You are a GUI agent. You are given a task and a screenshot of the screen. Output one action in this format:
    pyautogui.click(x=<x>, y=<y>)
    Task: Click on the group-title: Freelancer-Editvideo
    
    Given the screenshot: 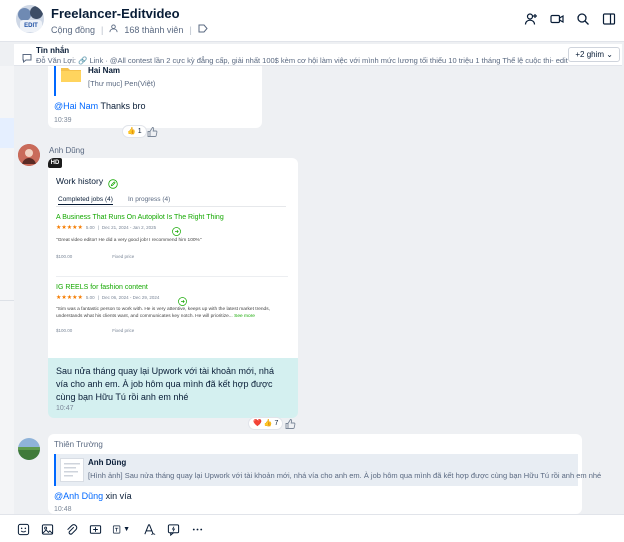 What is the action you would take?
    pyautogui.click(x=115, y=13)
    